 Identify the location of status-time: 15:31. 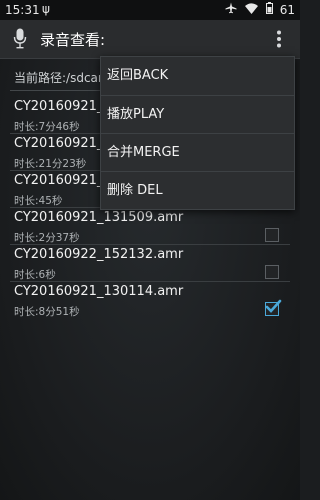
(22, 10).